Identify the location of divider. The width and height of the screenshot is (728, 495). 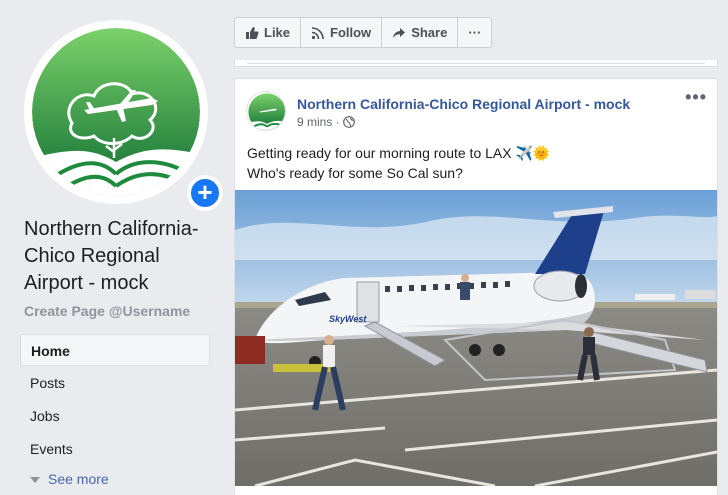
(476, 63).